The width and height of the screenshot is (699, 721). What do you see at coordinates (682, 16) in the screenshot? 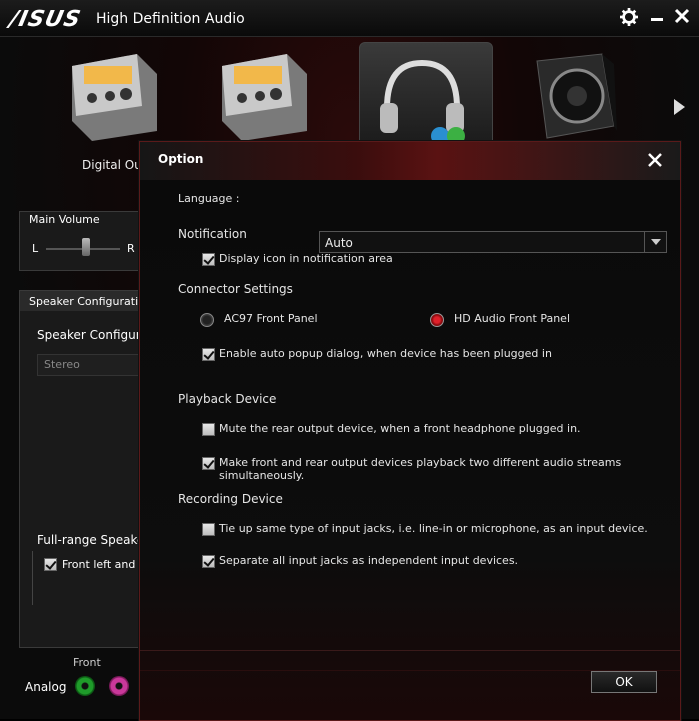
I see `close-icon` at bounding box center [682, 16].